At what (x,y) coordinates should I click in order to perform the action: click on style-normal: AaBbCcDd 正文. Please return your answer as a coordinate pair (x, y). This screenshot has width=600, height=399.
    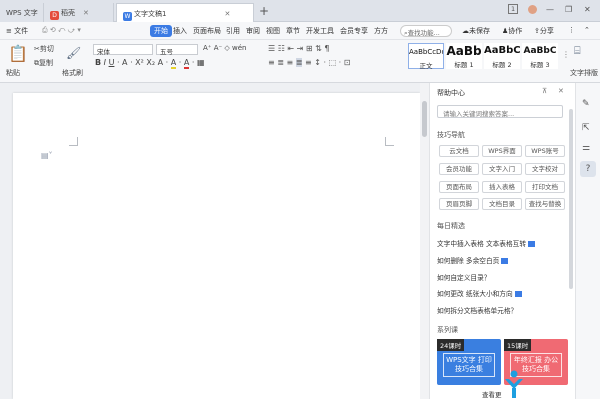
    Looking at the image, I should click on (426, 56).